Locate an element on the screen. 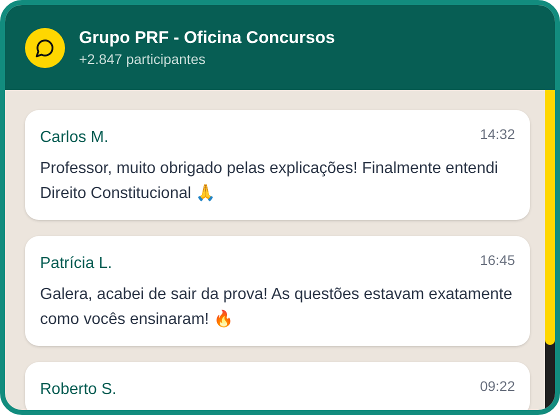 The width and height of the screenshot is (560, 415). message-text: Galera, acabei de sair da prova! As questões estavam exatamente como vocês ensinaram! 🔥 is located at coordinates (277, 307).